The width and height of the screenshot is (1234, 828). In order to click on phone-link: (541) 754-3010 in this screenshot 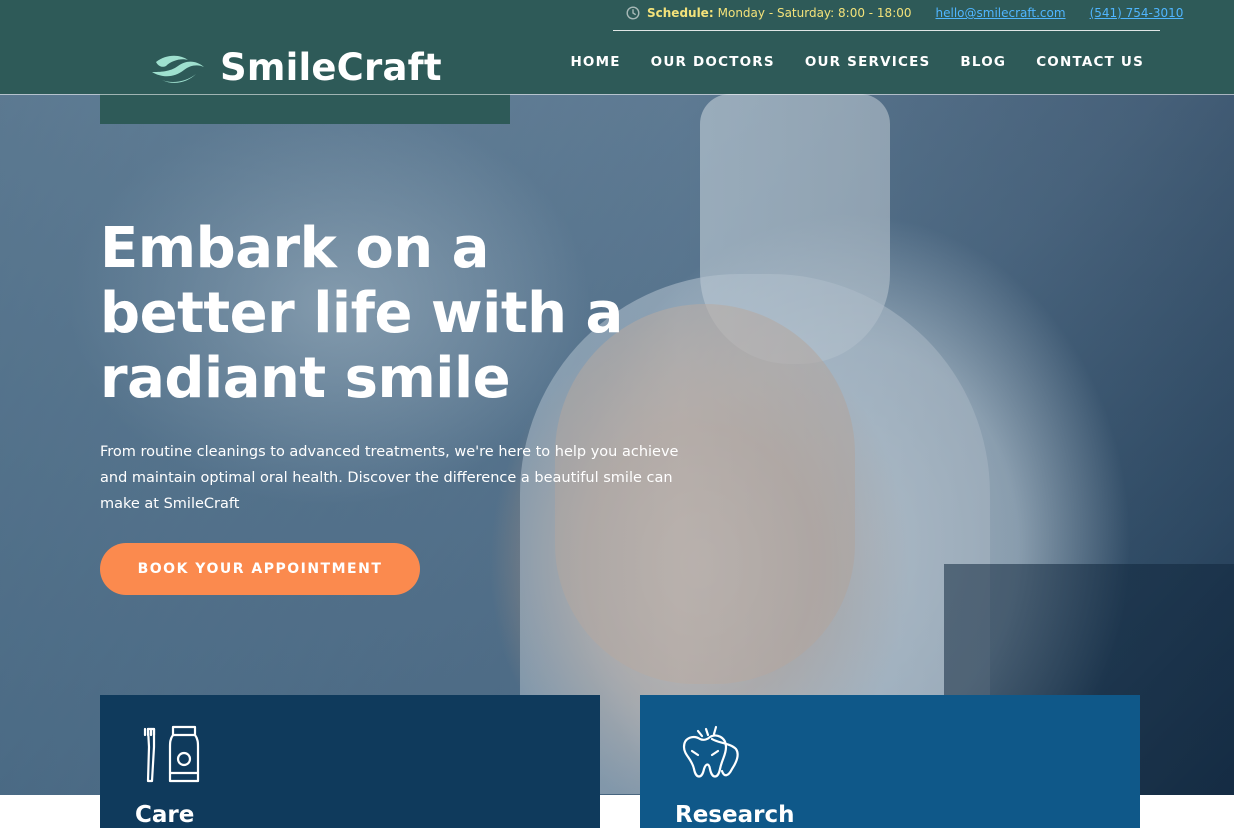, I will do `click(1137, 13)`.